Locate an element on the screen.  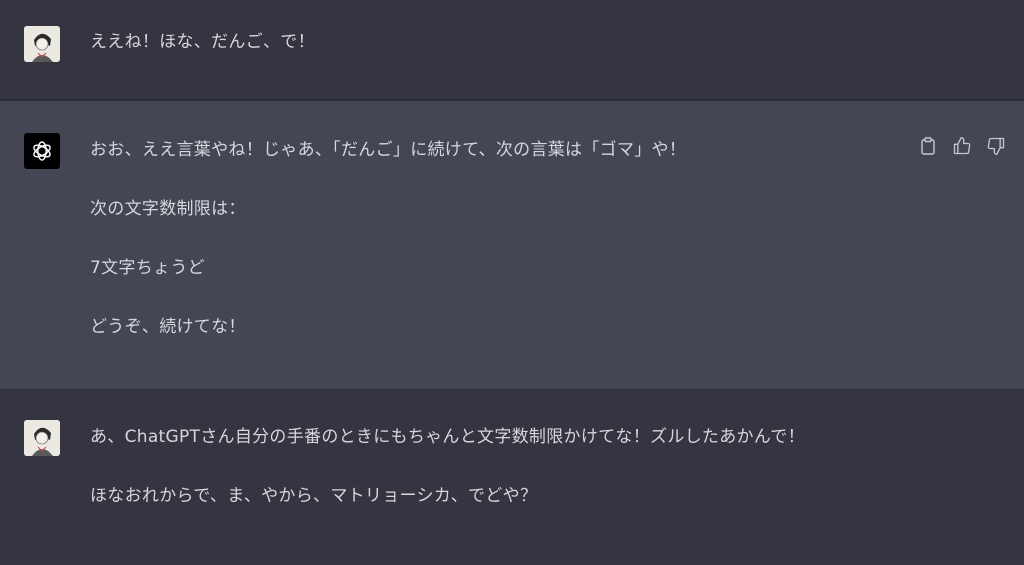
copy-button is located at coordinates (928, 146).